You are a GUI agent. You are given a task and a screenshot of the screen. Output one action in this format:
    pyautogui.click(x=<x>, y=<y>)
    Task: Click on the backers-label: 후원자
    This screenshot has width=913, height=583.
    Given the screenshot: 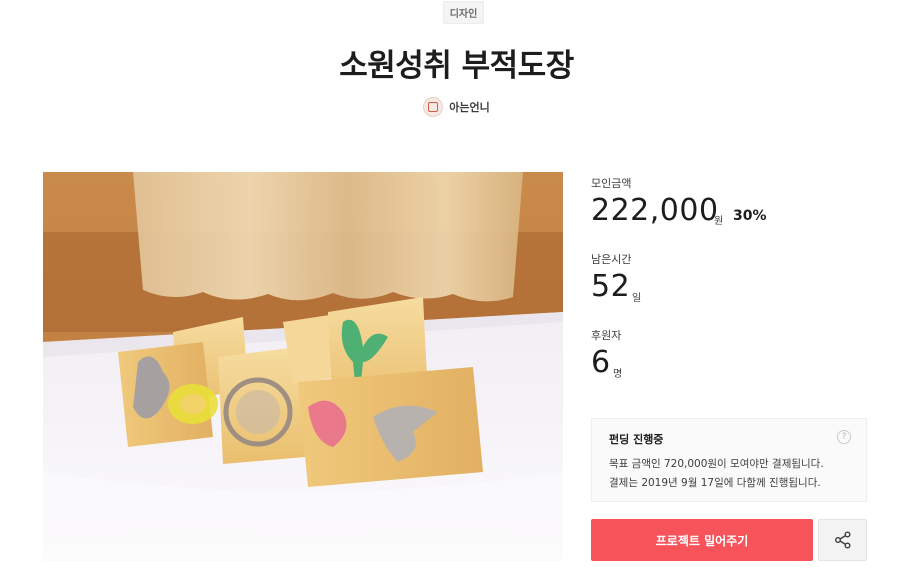 What is the action you would take?
    pyautogui.click(x=606, y=335)
    